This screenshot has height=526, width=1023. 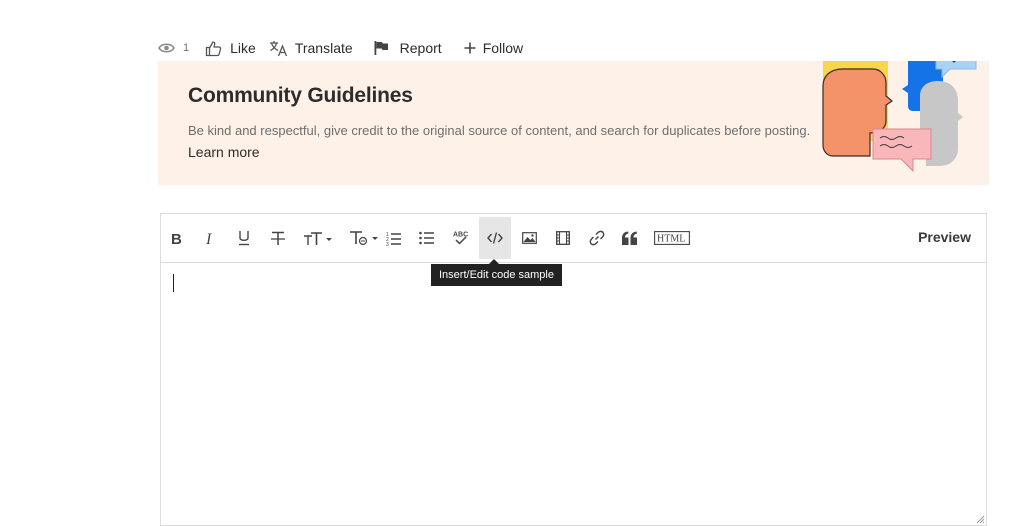 I want to click on thumbs-up-icon, so click(x=213, y=48).